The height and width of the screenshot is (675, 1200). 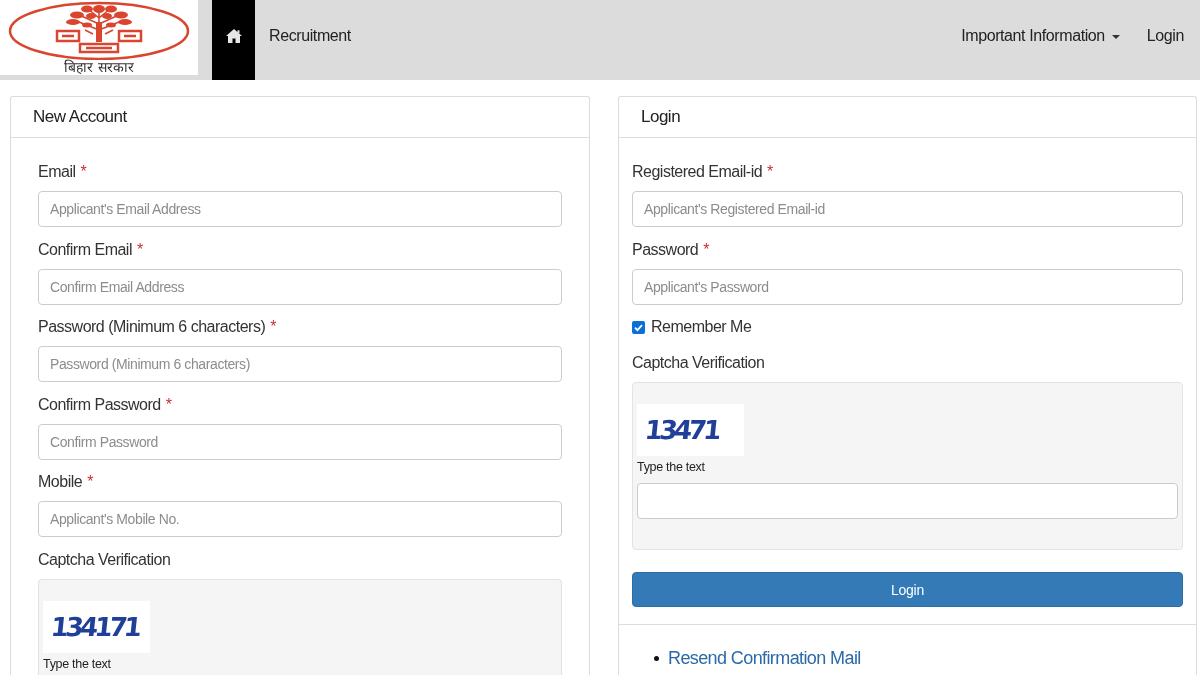 What do you see at coordinates (300, 364) in the screenshot?
I see `input-field: Password (Minimum 6 characters)` at bounding box center [300, 364].